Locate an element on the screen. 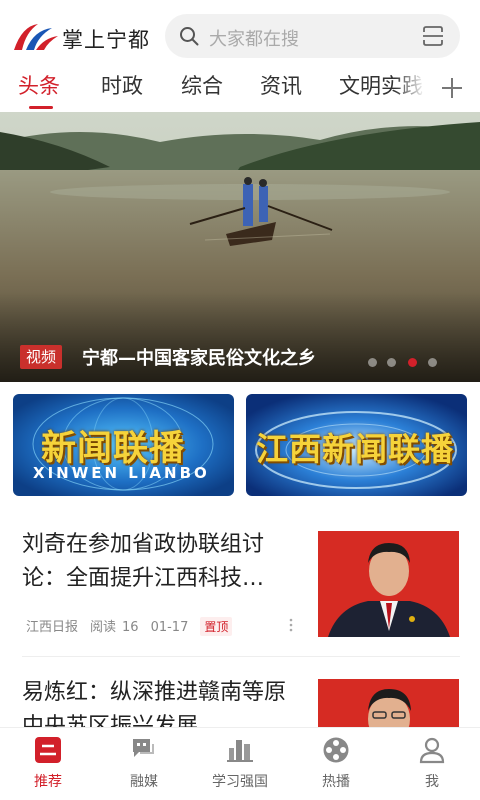 This screenshot has height=800, width=480. tab-fade is located at coordinates (410, 90).